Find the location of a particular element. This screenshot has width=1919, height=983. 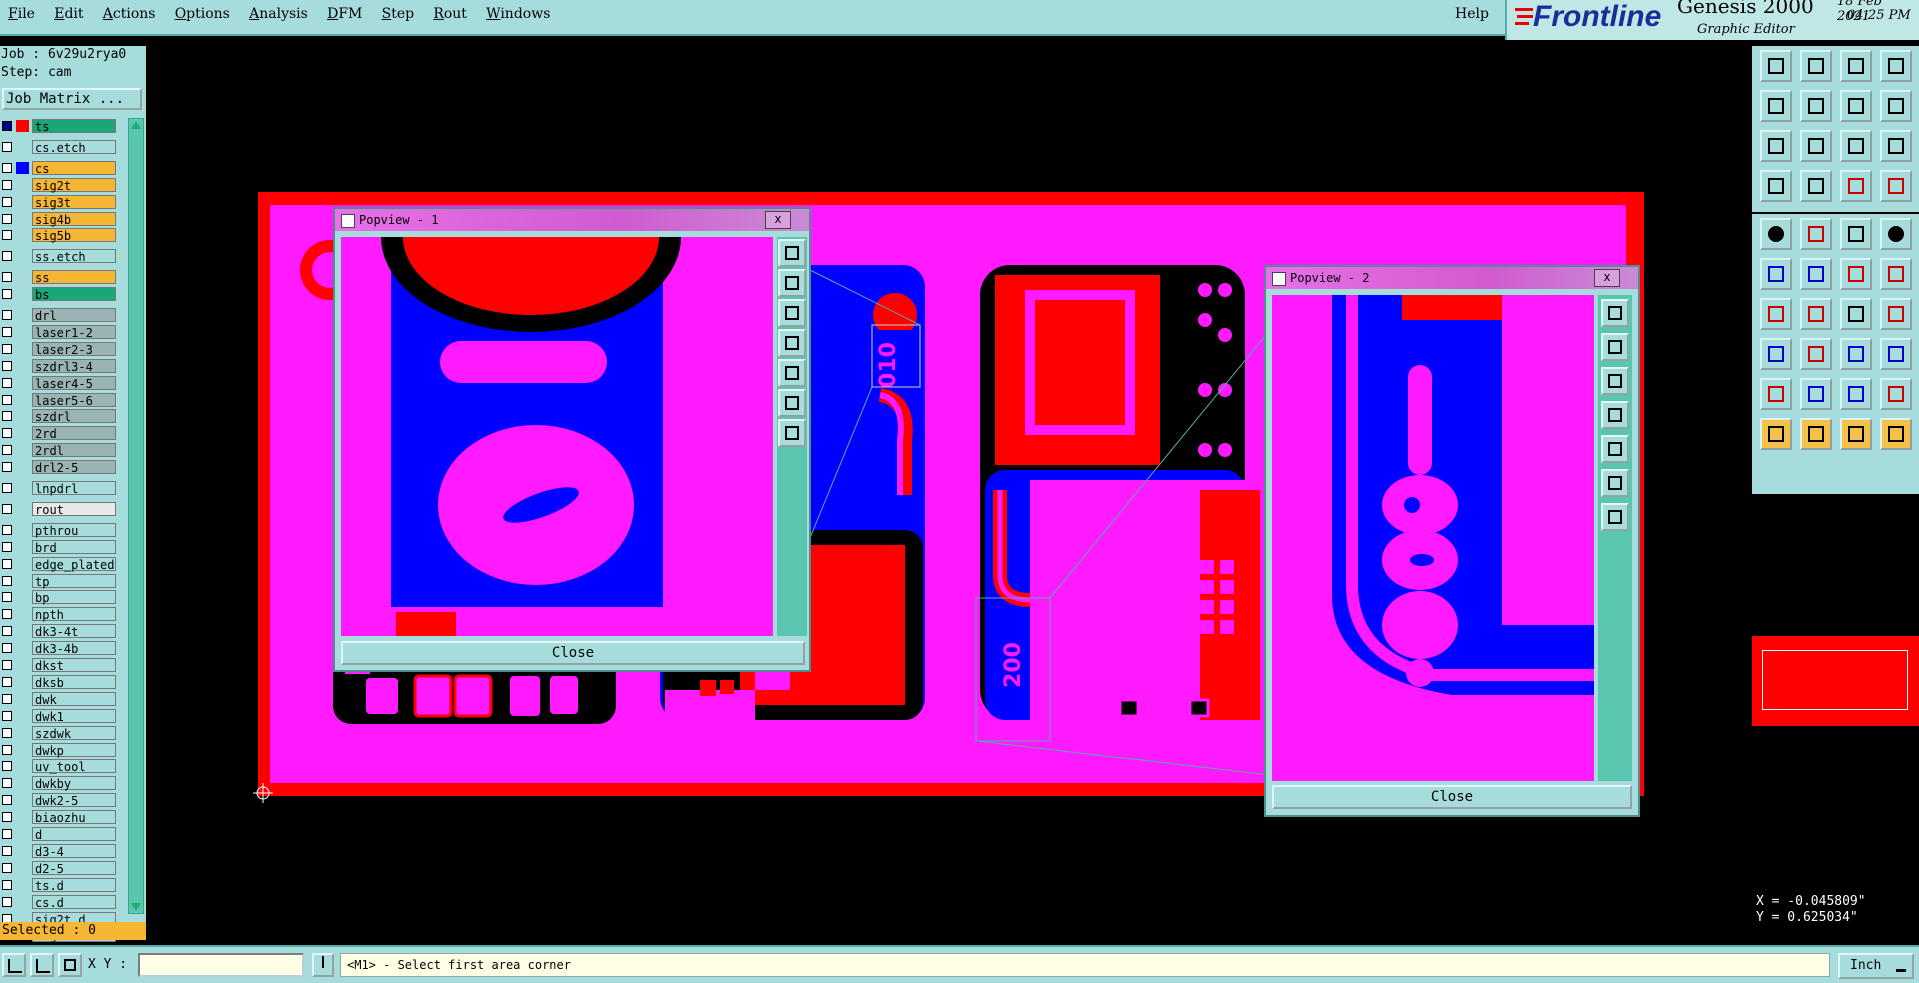

layer-name: ss.etch is located at coordinates (74, 256).